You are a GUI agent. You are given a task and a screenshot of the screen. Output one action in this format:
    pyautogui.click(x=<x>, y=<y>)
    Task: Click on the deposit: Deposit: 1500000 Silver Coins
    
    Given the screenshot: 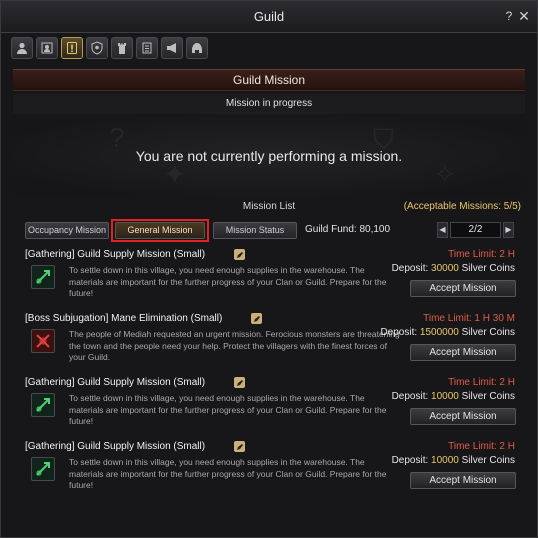 What is the action you would take?
    pyautogui.click(x=447, y=332)
    